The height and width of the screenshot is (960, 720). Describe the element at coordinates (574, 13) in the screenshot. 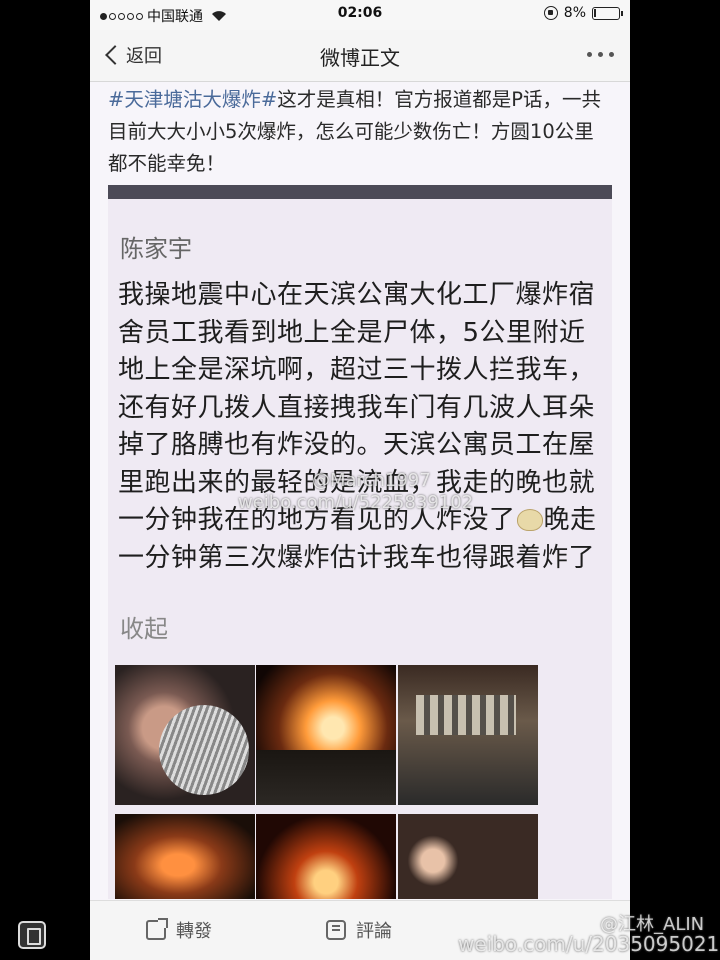

I see `battery-percent: 8%` at that location.